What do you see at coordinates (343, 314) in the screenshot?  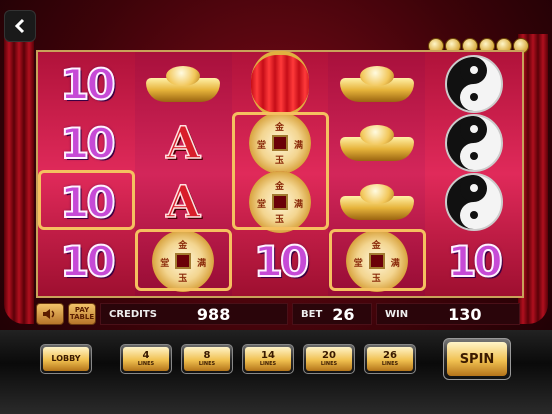 I see `bet-value: 26` at bounding box center [343, 314].